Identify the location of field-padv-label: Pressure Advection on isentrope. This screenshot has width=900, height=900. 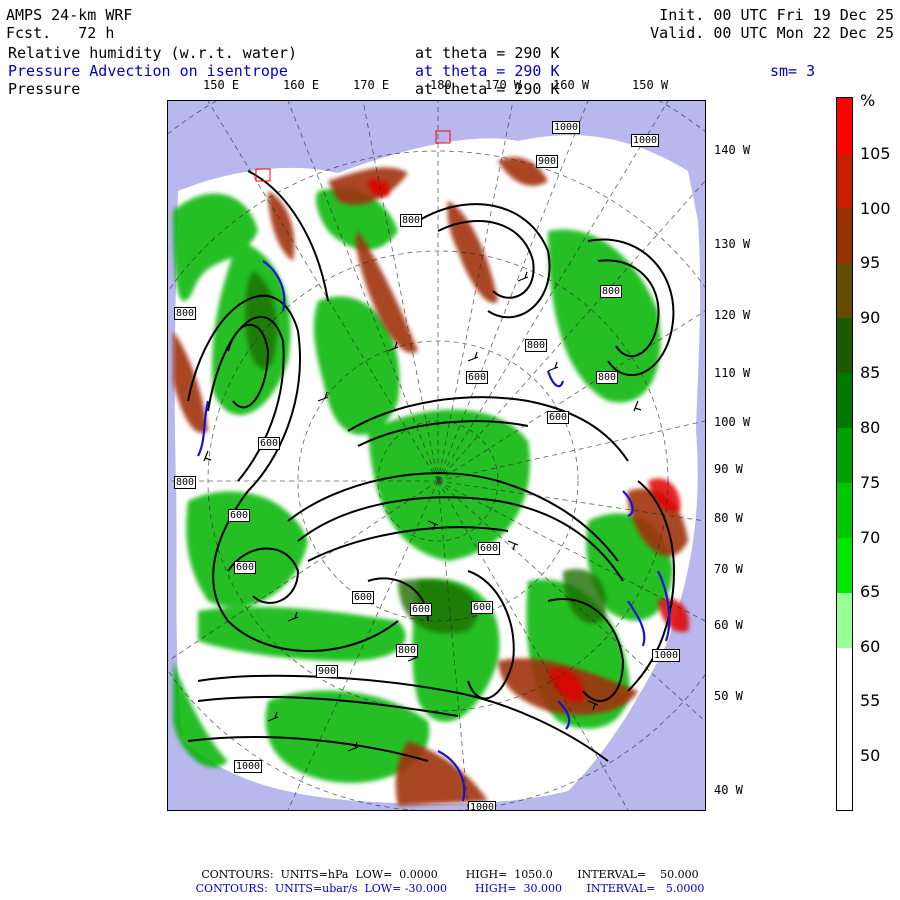
(148, 71).